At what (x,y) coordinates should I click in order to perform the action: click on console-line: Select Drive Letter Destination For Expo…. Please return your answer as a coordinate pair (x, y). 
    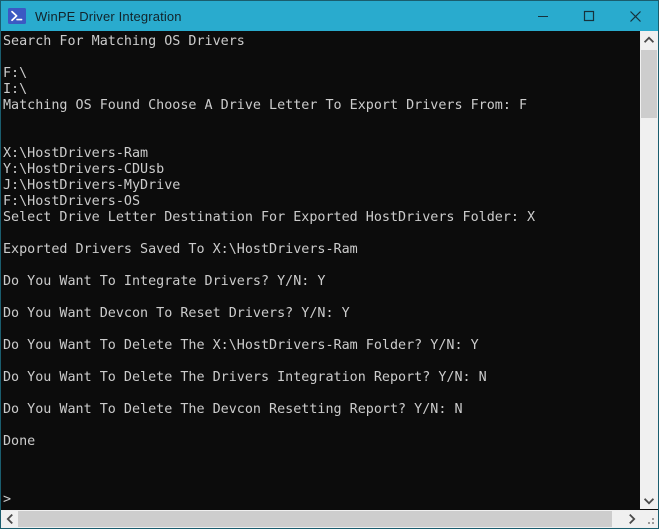
    Looking at the image, I should click on (269, 217).